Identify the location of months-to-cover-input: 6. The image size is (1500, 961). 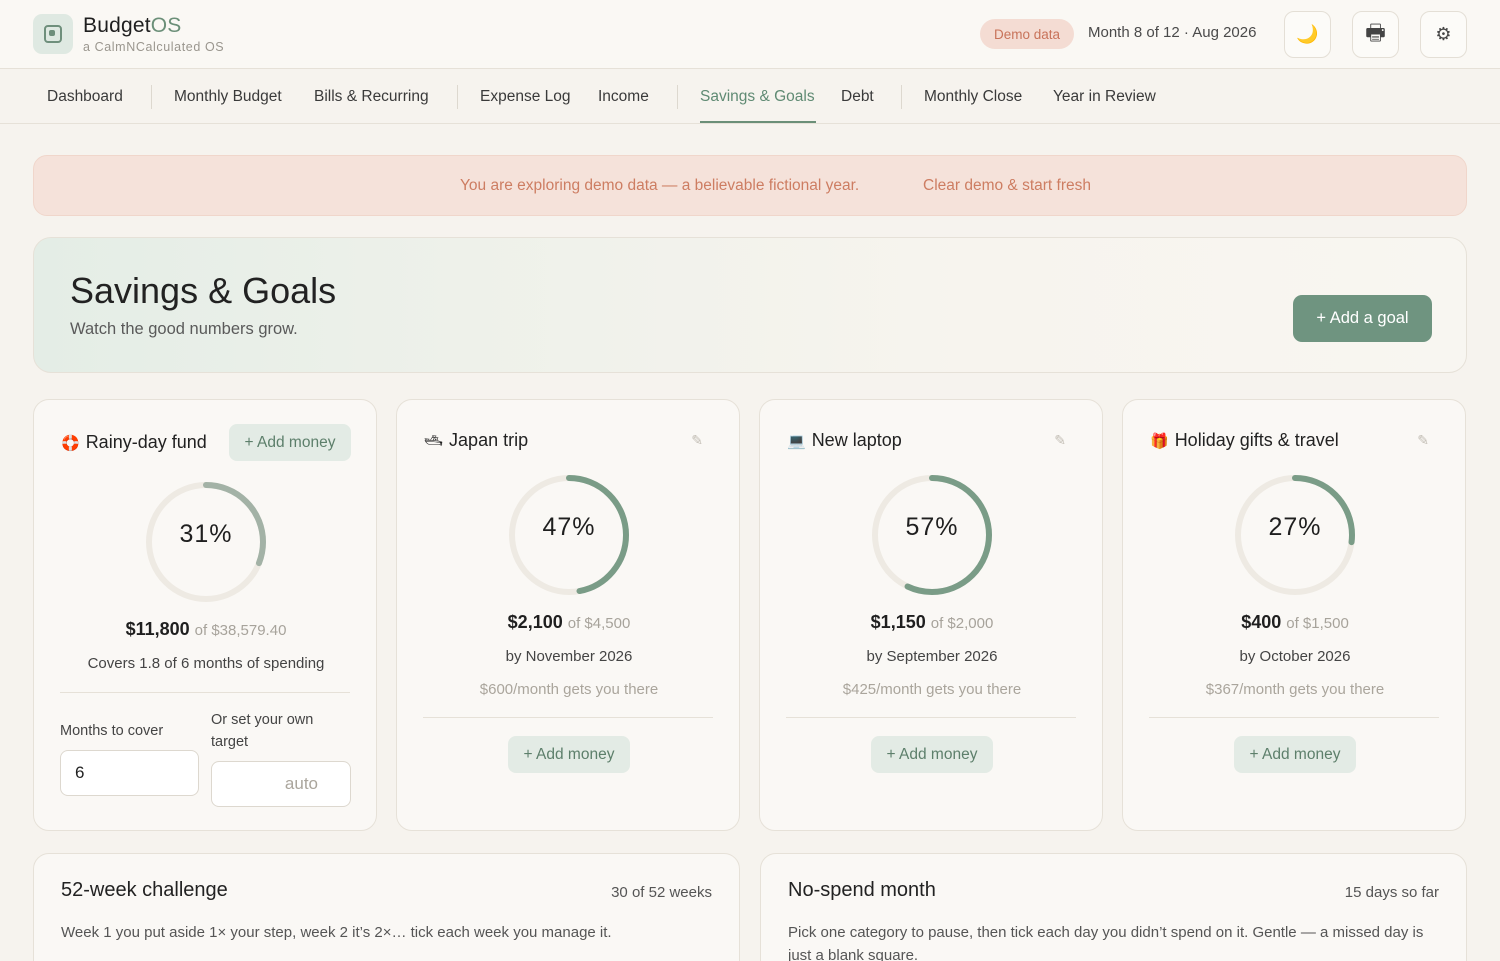
(129, 773).